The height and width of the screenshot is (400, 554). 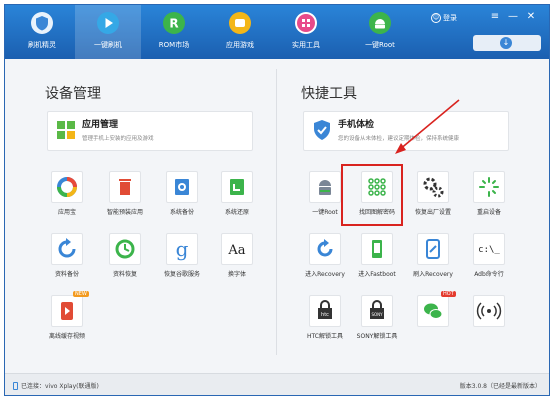 What do you see at coordinates (377, 309) in the screenshot?
I see `sony-unlock-icon: SONY` at bounding box center [377, 309].